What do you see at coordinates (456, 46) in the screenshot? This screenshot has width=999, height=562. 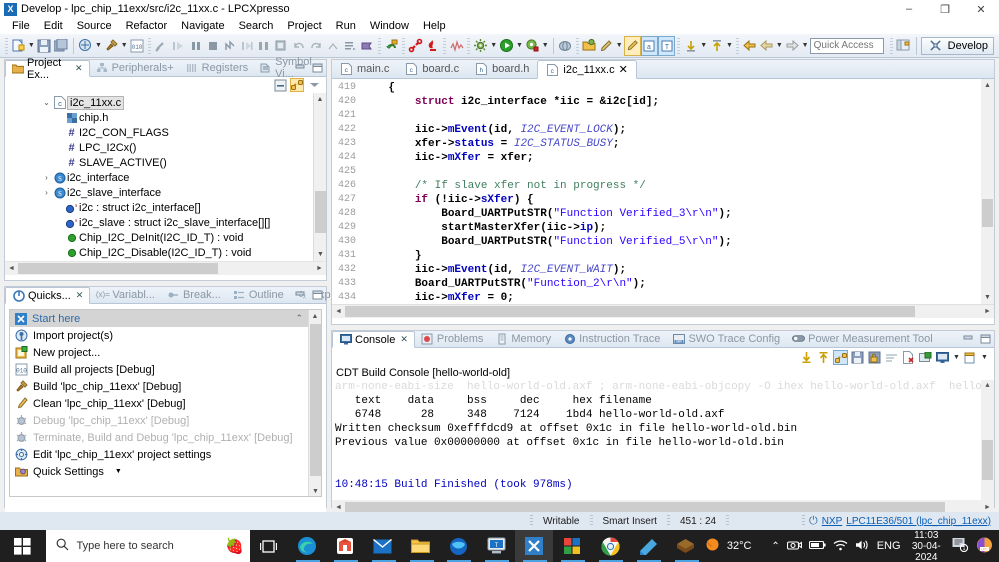 I see `trace-icon` at bounding box center [456, 46].